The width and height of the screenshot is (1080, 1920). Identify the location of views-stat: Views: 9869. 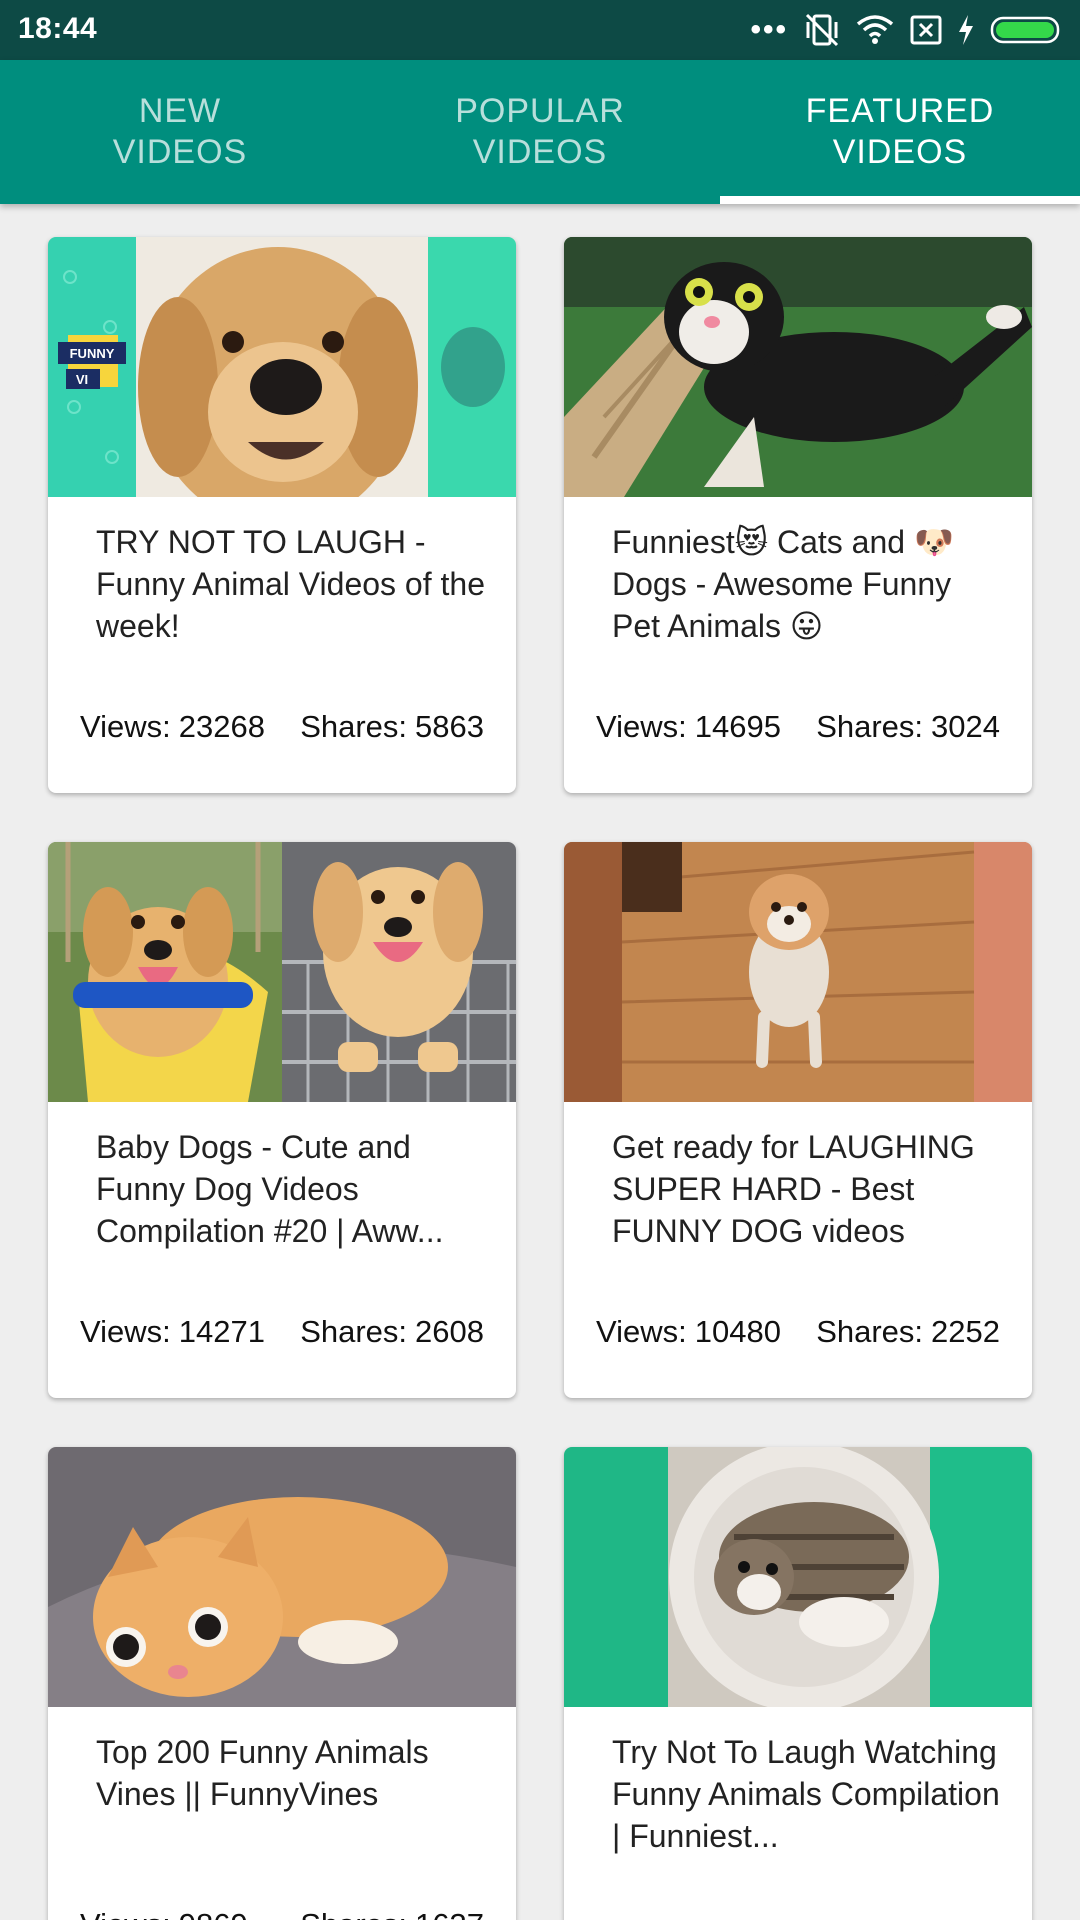
(164, 1913).